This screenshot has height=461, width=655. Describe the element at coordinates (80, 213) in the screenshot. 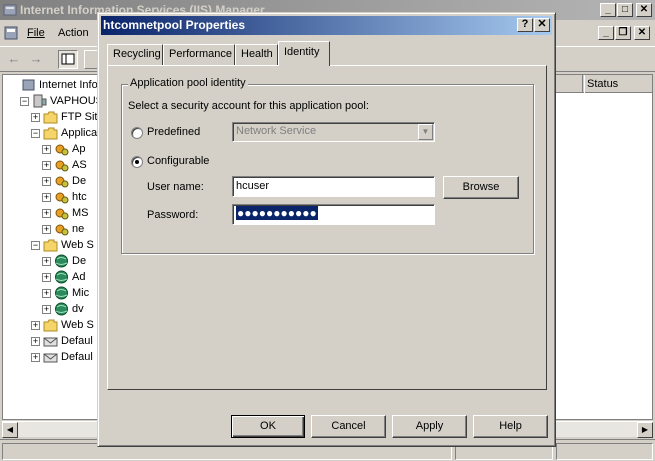

I see `tree-item-label: MS` at that location.